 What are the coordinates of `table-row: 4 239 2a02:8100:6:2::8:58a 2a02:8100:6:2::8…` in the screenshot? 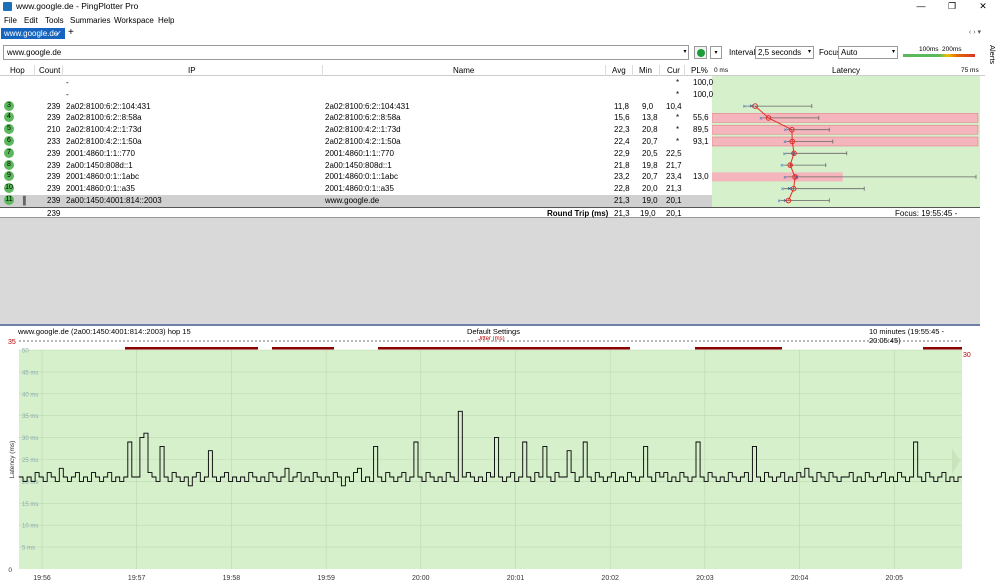 It's located at (356, 118).